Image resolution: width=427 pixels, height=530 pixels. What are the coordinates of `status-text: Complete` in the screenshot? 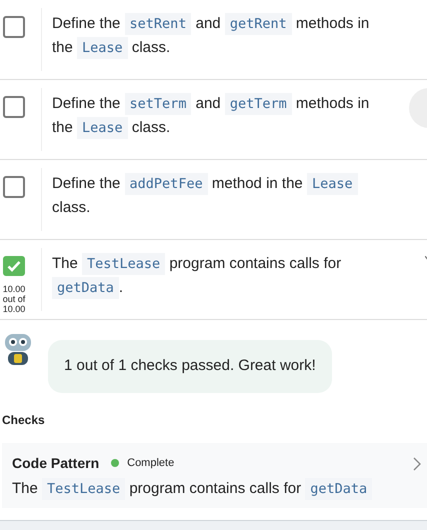 It's located at (150, 463).